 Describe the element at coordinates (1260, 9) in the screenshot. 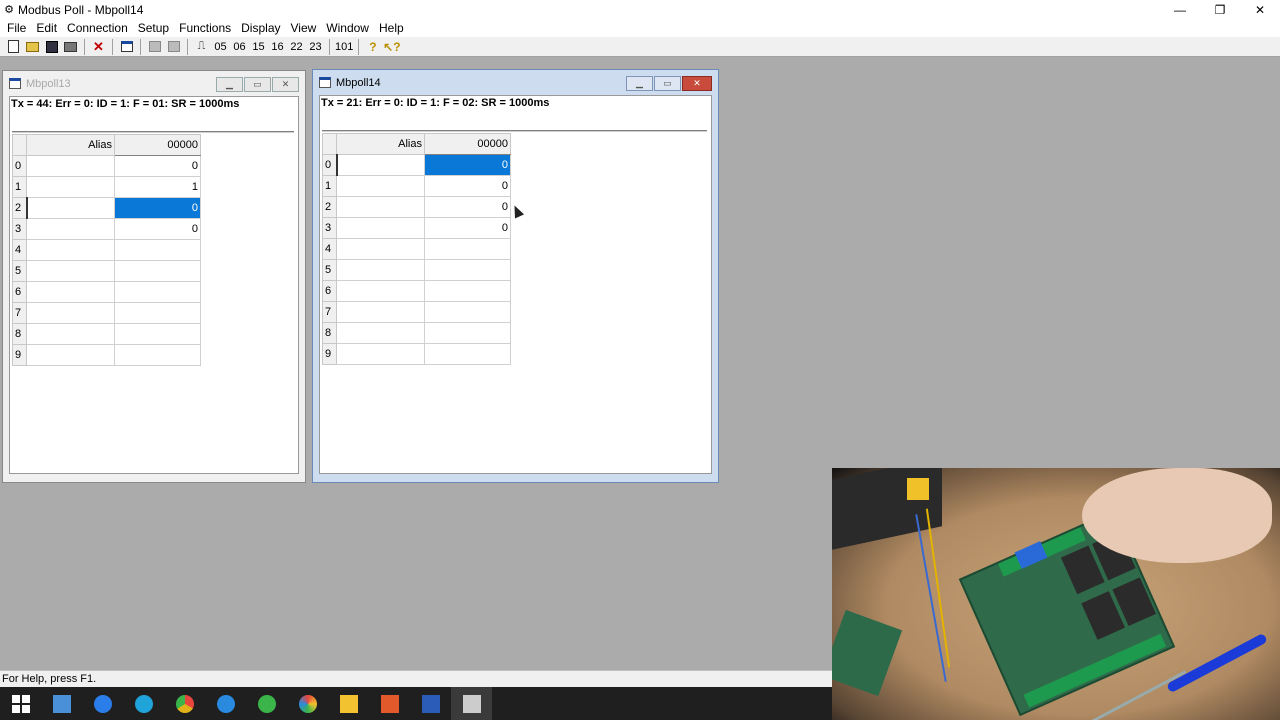

I see `close-button: ✕` at that location.